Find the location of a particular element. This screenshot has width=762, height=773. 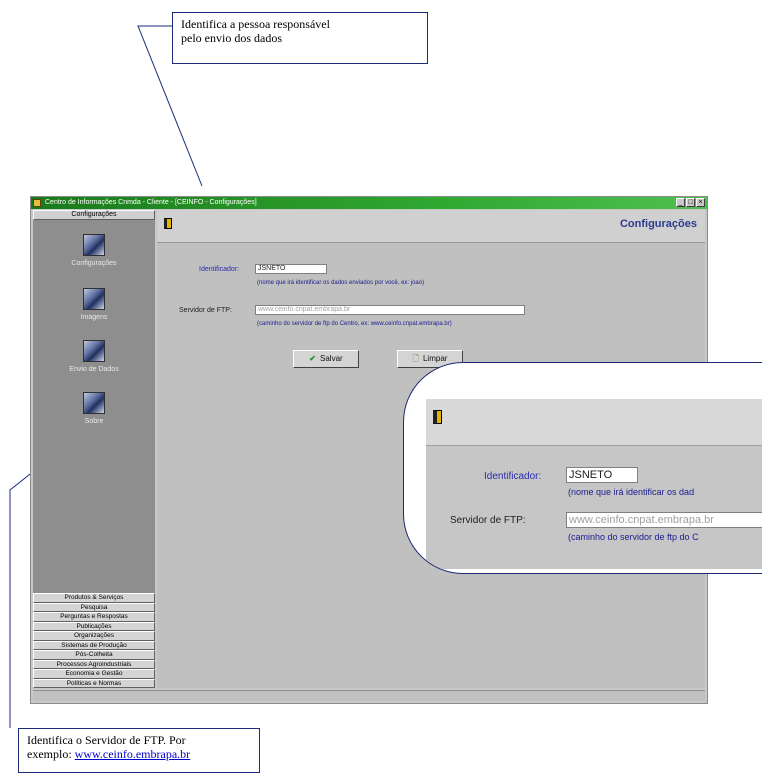

sidebar-tab-sistemas-producao: Sistemas de Produção is located at coordinates (94, 645).